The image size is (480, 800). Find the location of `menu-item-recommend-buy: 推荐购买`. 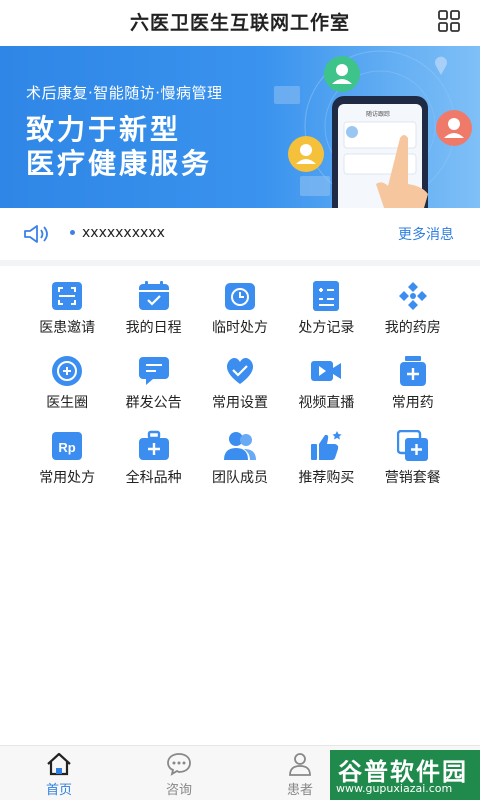

menu-item-recommend-buy: 推荐购买 is located at coordinates (326, 467).